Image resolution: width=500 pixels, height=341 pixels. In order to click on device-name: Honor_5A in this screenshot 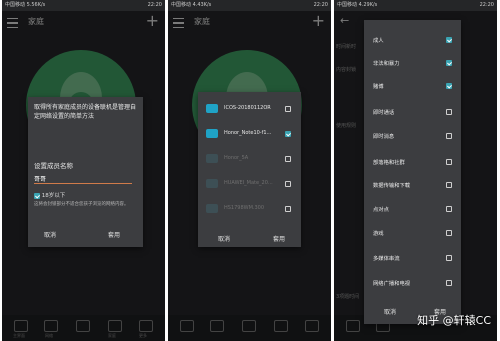, I will do `click(236, 158)`.